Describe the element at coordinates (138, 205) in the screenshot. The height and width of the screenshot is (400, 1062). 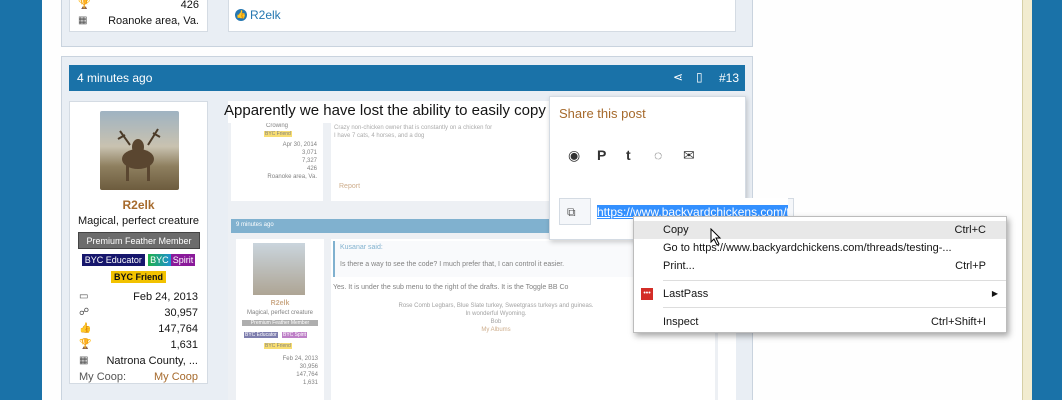
I see `user-name: R2elk` at that location.